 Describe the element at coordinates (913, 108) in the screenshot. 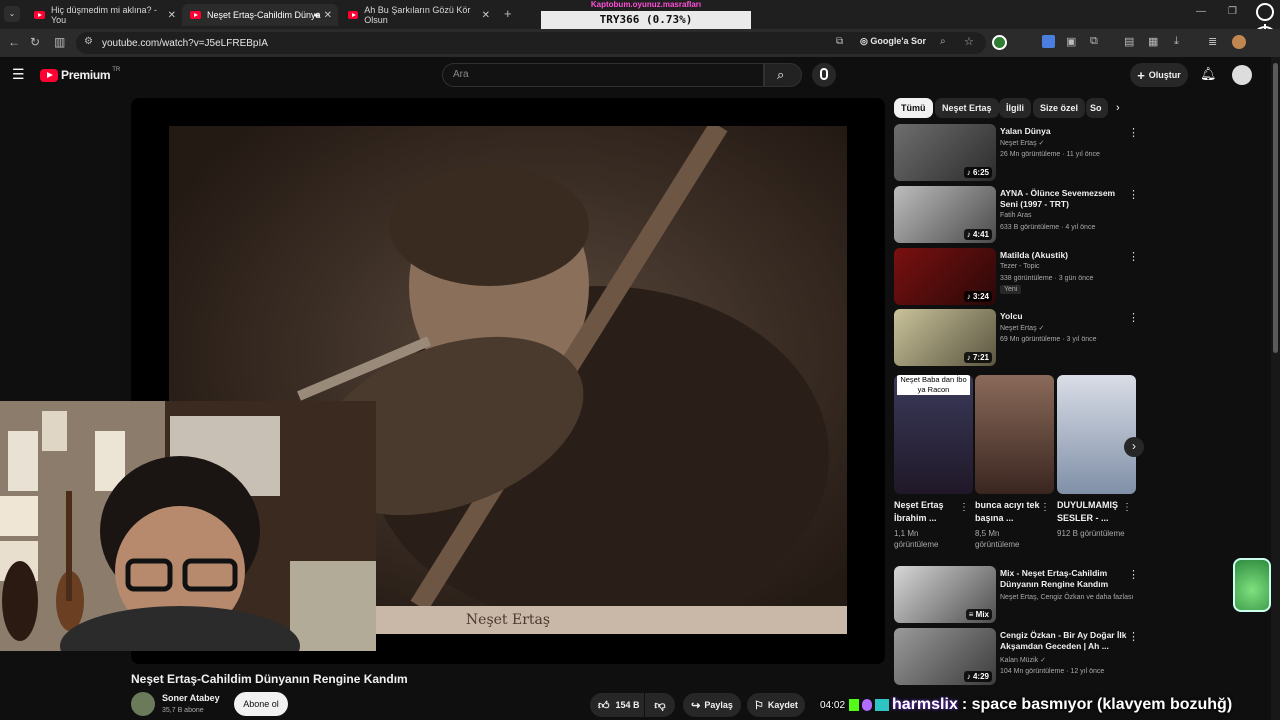

I see `chip-all: Tümü` at that location.